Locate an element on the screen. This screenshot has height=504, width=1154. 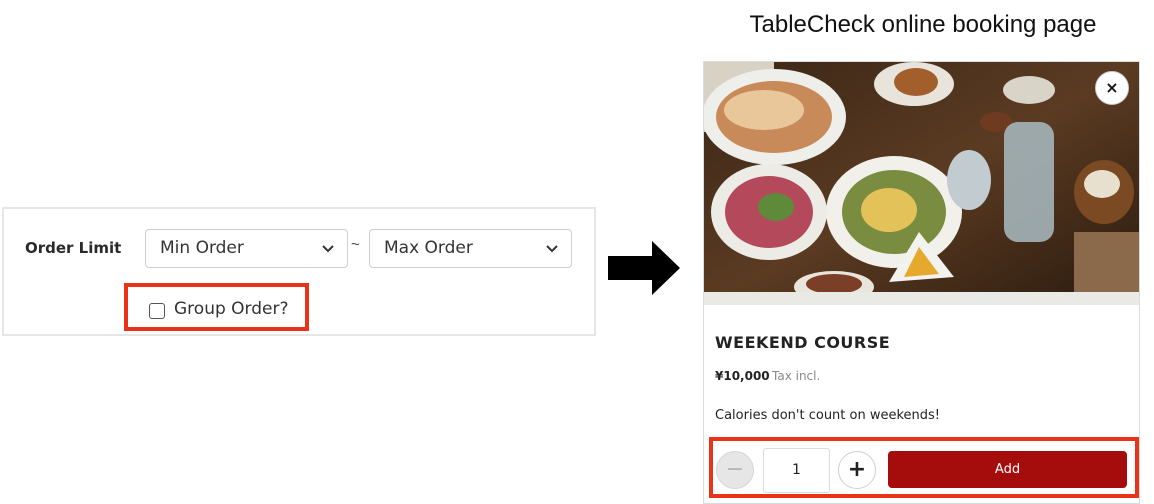
group-order-label: Group Order? is located at coordinates (231, 309).